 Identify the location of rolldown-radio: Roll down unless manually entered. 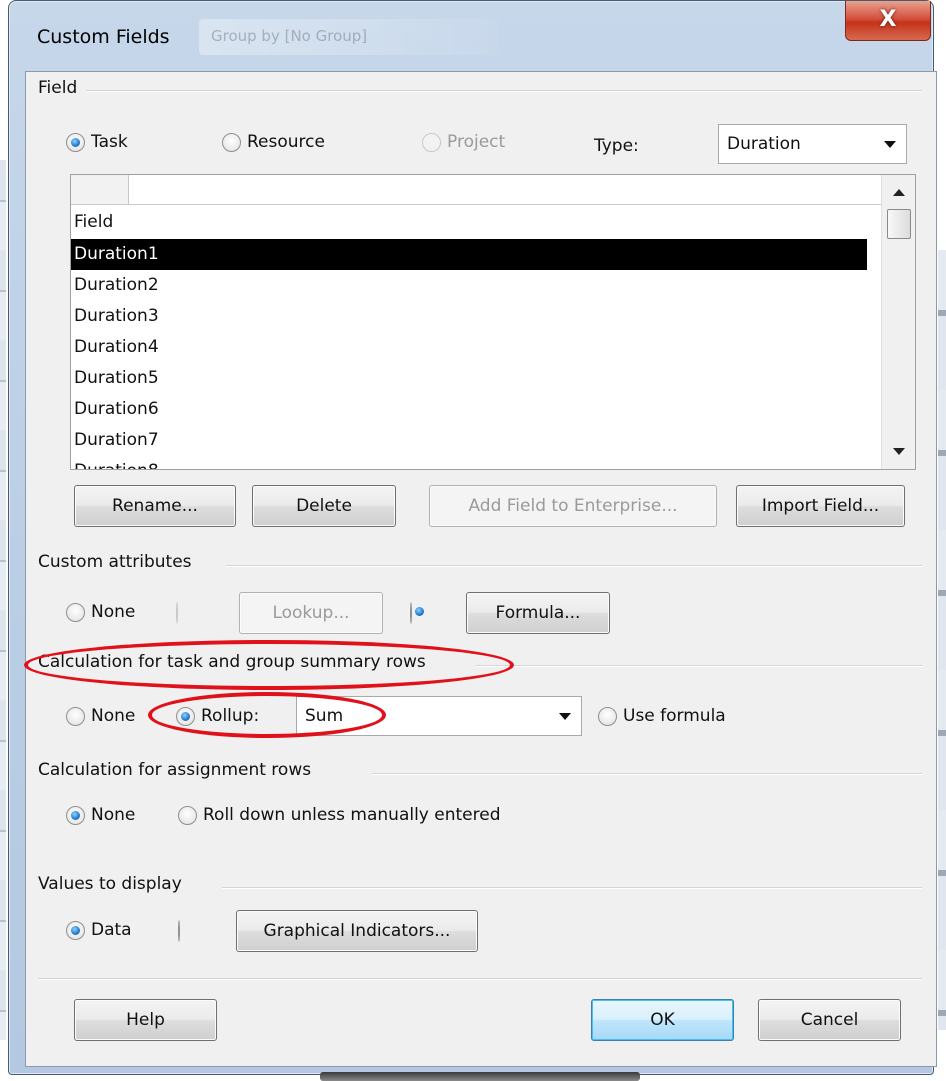
(339, 815).